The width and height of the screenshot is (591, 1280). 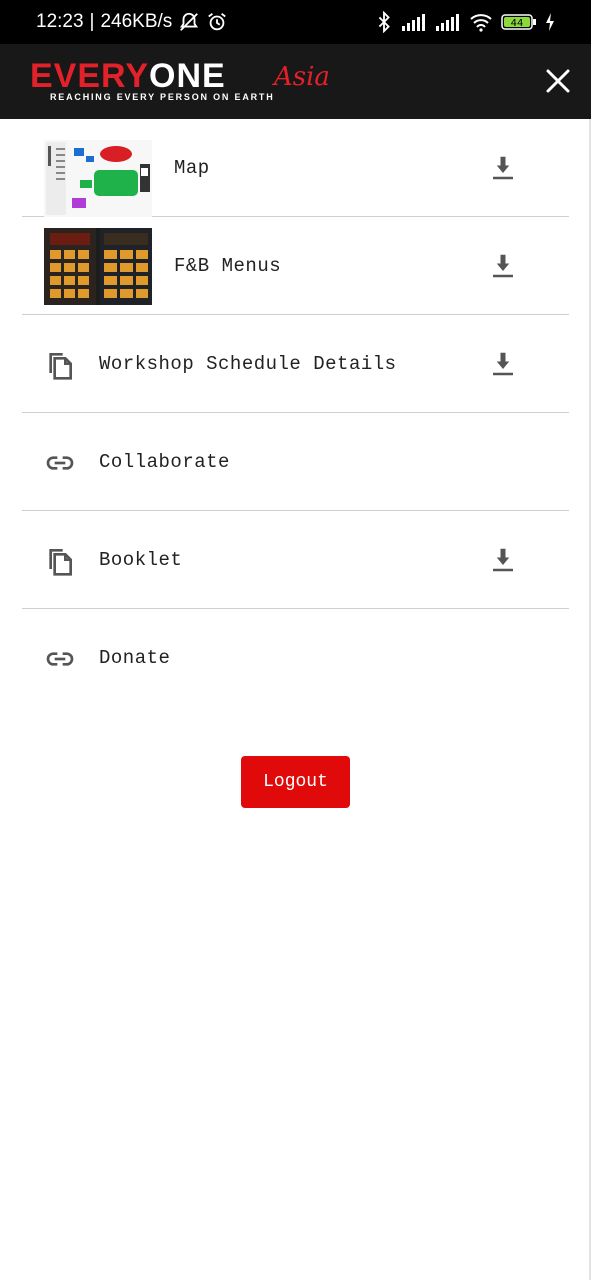 I want to click on bluetooth-icon, so click(x=384, y=22).